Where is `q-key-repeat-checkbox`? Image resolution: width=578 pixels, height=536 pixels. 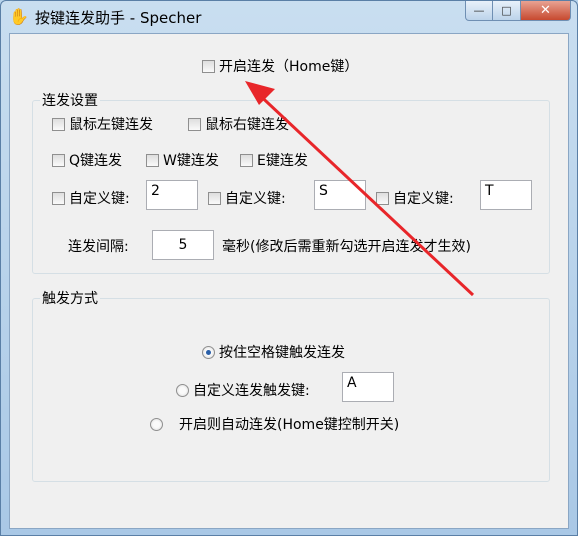
q-key-repeat-checkbox is located at coordinates (58, 160).